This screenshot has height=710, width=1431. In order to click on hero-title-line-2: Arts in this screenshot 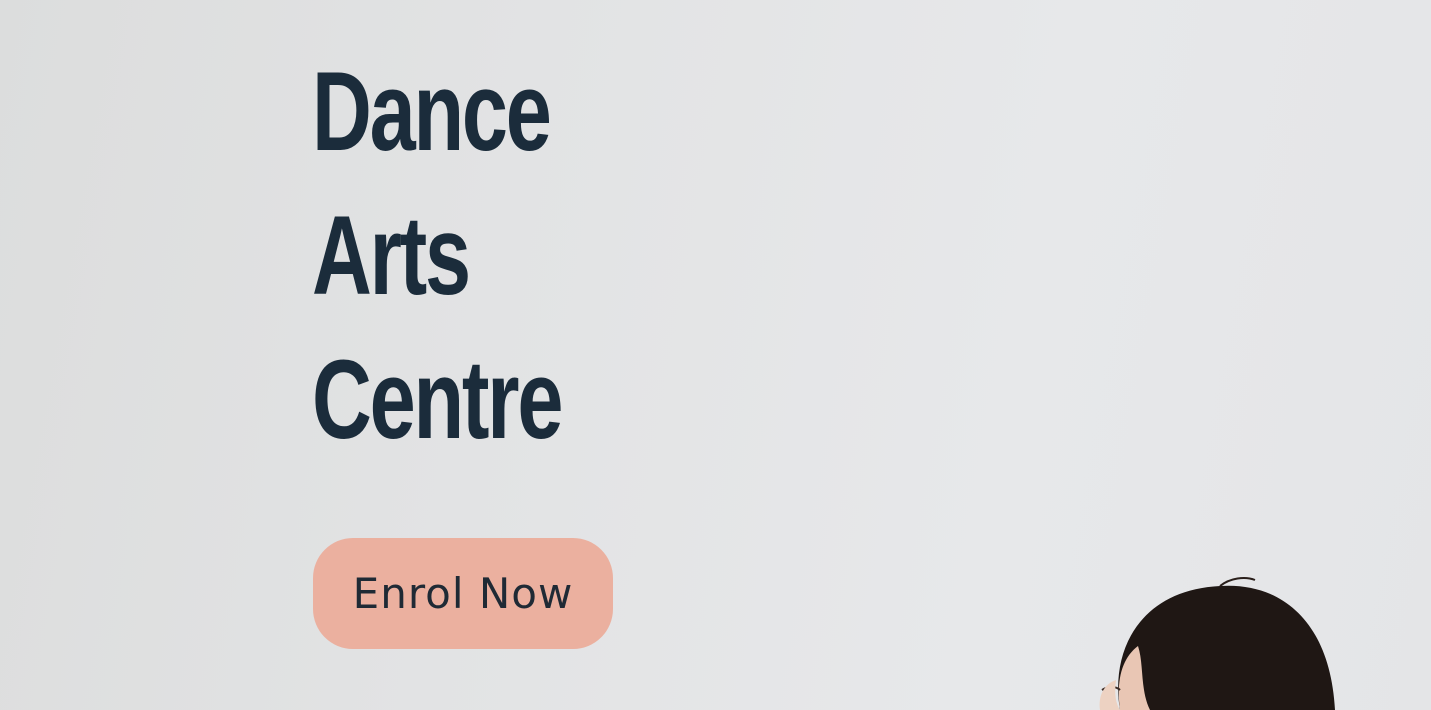, I will do `click(391, 255)`.